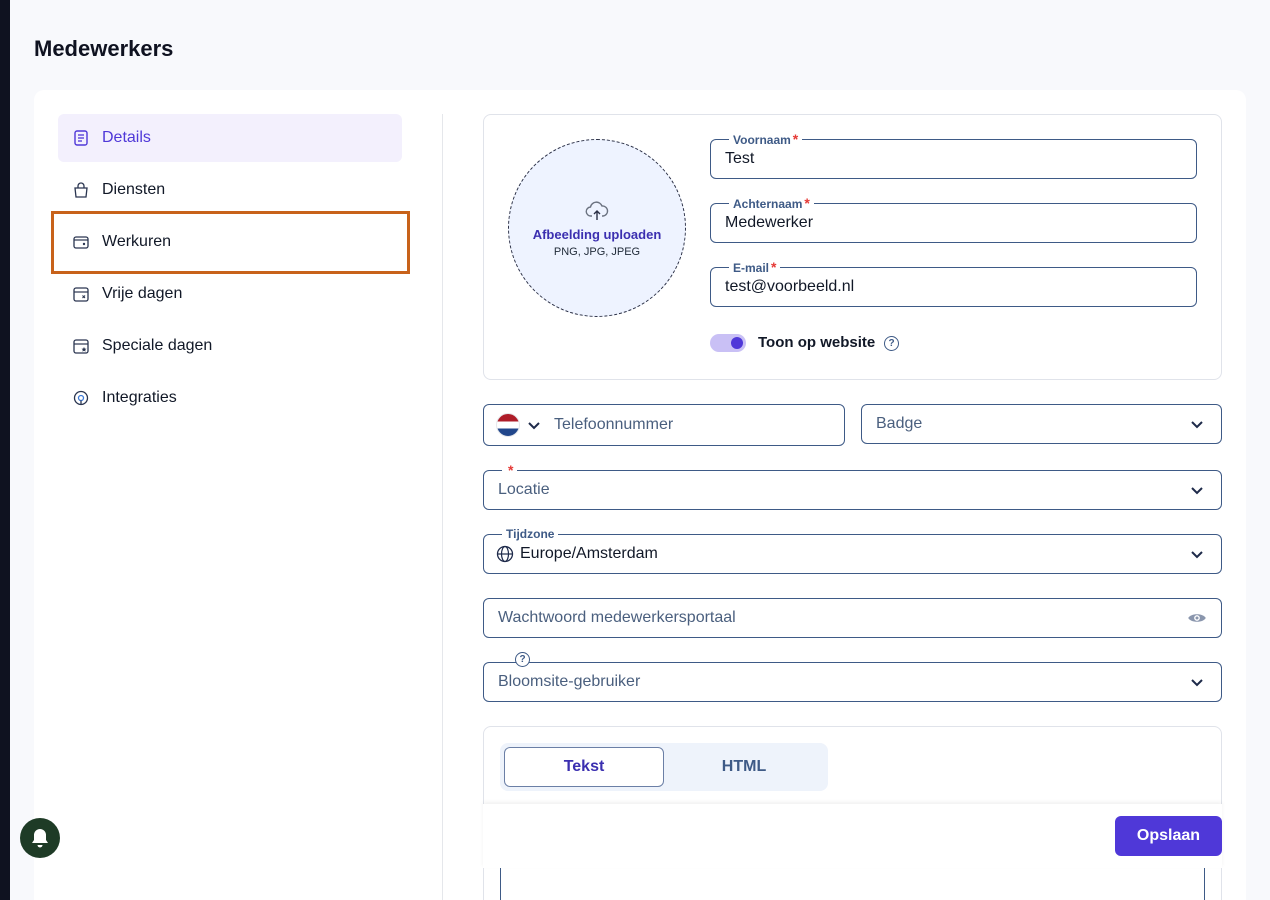 This screenshot has width=1270, height=900. Describe the element at coordinates (852, 486) in the screenshot. I see `location-select: * Locatie` at that location.